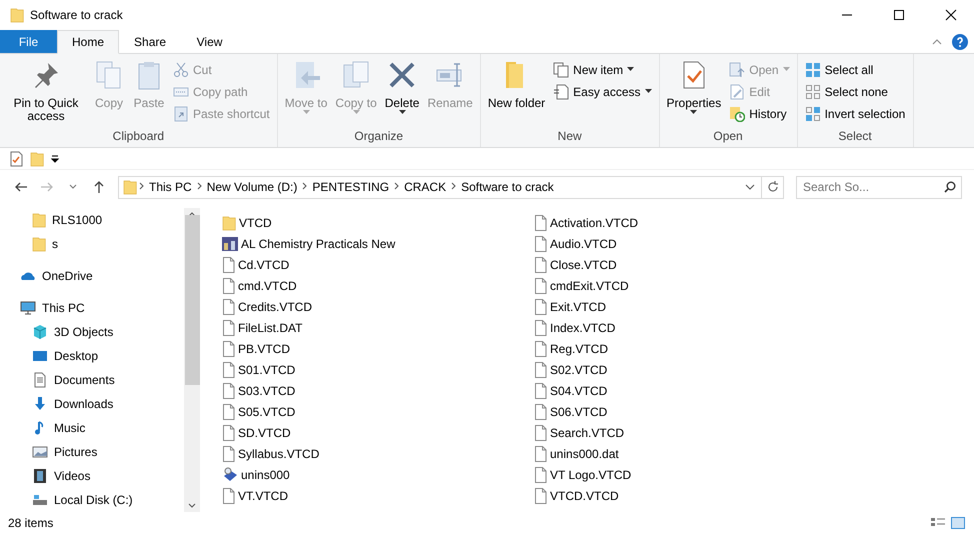  What do you see at coordinates (102, 404) in the screenshot?
I see `sidebar-item: Downloads` at bounding box center [102, 404].